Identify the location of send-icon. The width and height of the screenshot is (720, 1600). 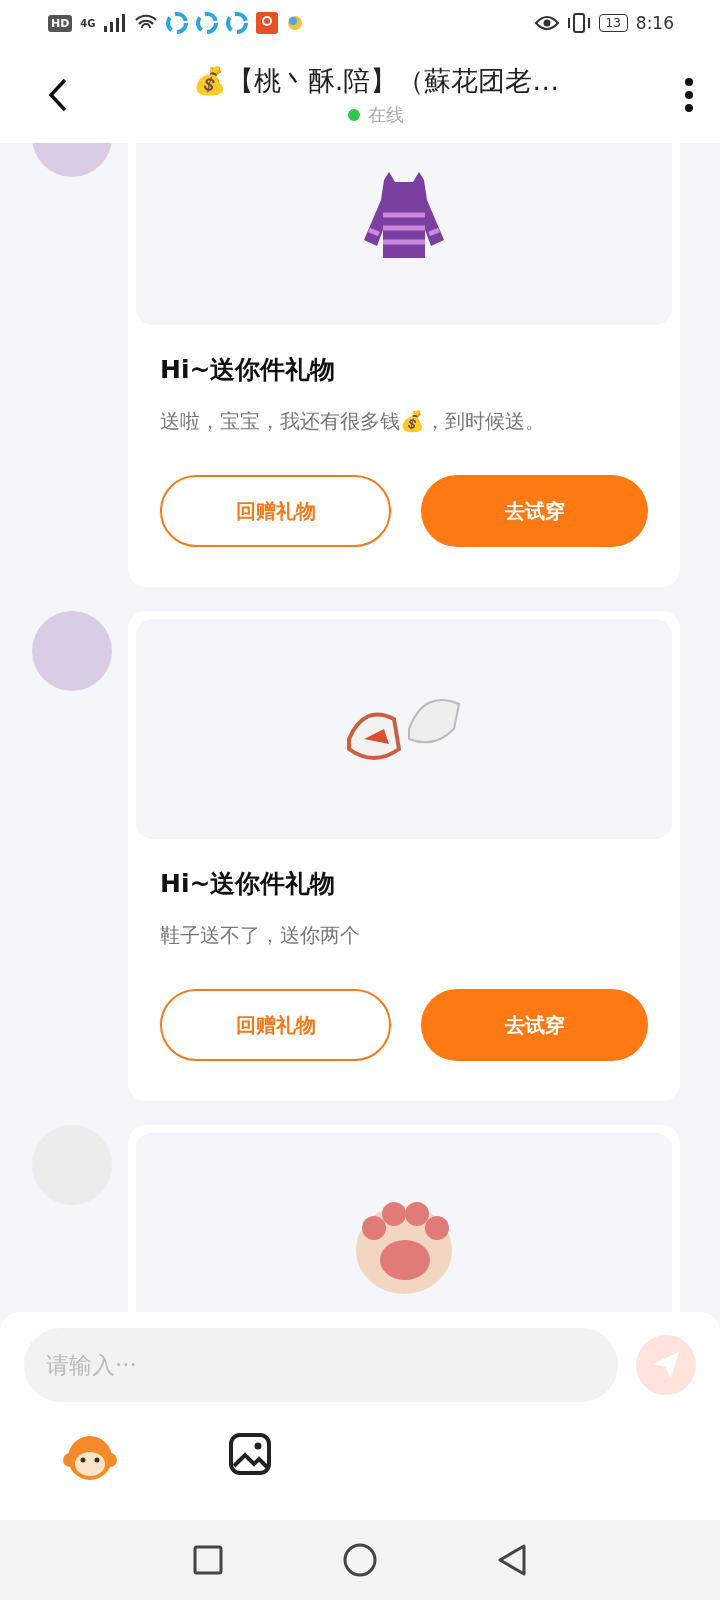
(666, 1365).